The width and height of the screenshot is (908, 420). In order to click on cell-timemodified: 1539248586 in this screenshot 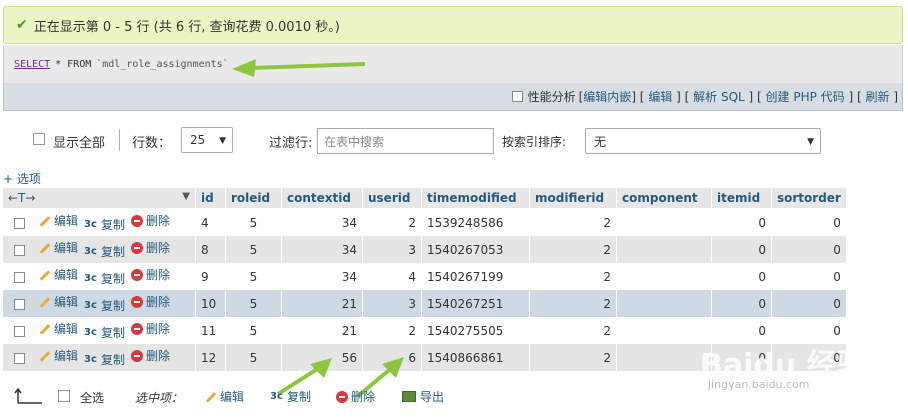, I will do `click(476, 222)`.